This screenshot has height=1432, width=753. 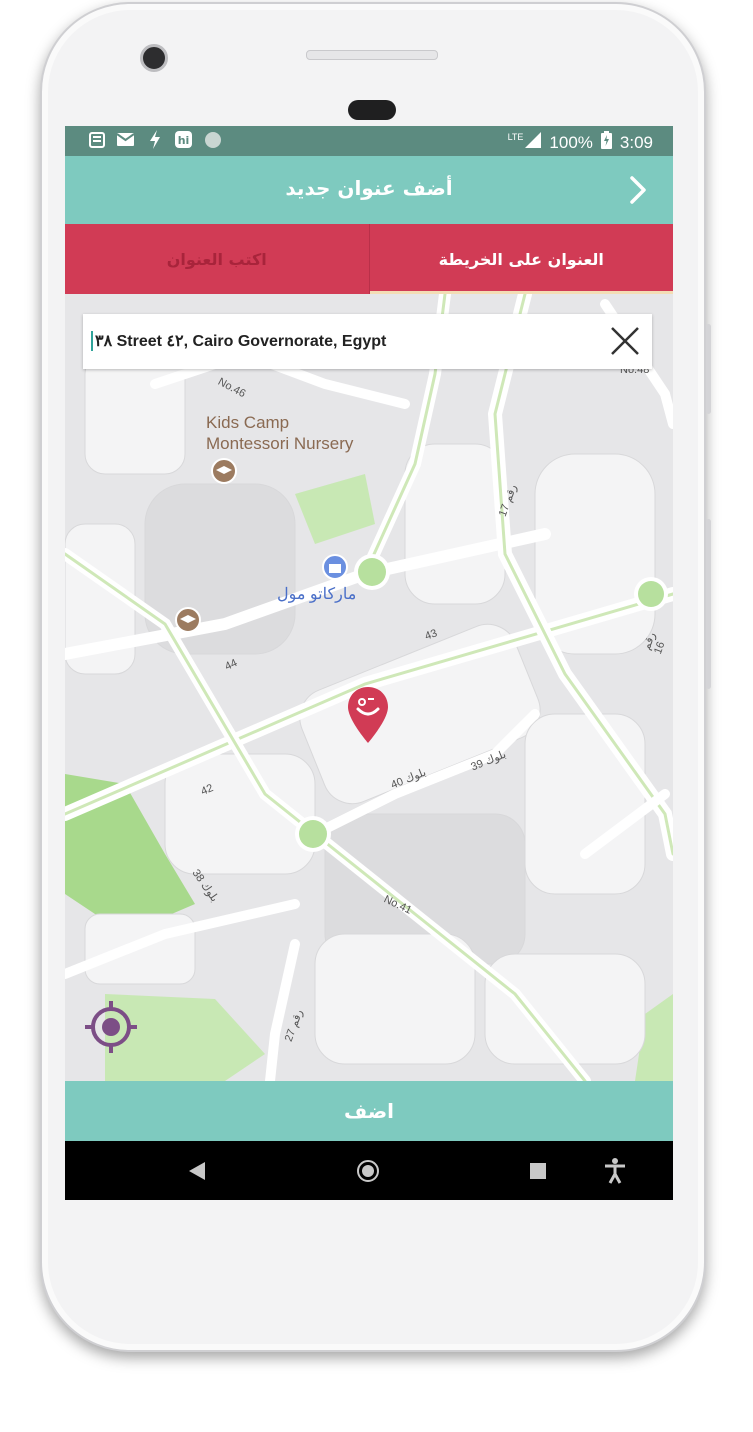 I want to click on address-search: ٣٨ Street ٤٢, Cairo Governorate, Egypt, so click(x=367, y=341).